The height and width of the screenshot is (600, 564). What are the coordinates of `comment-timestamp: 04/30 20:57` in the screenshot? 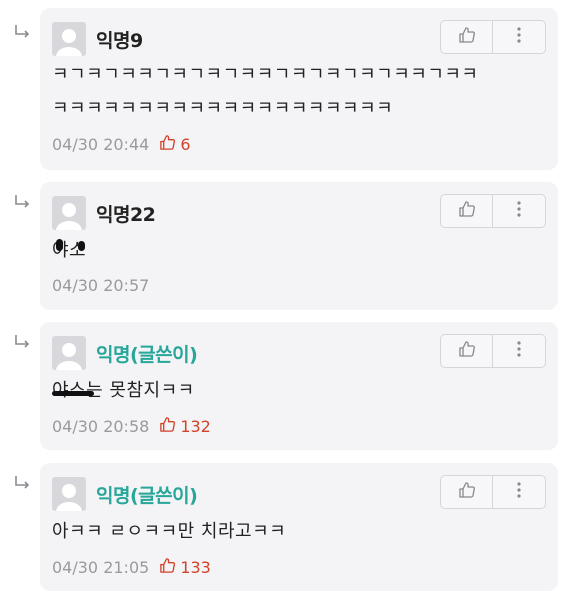 It's located at (101, 285).